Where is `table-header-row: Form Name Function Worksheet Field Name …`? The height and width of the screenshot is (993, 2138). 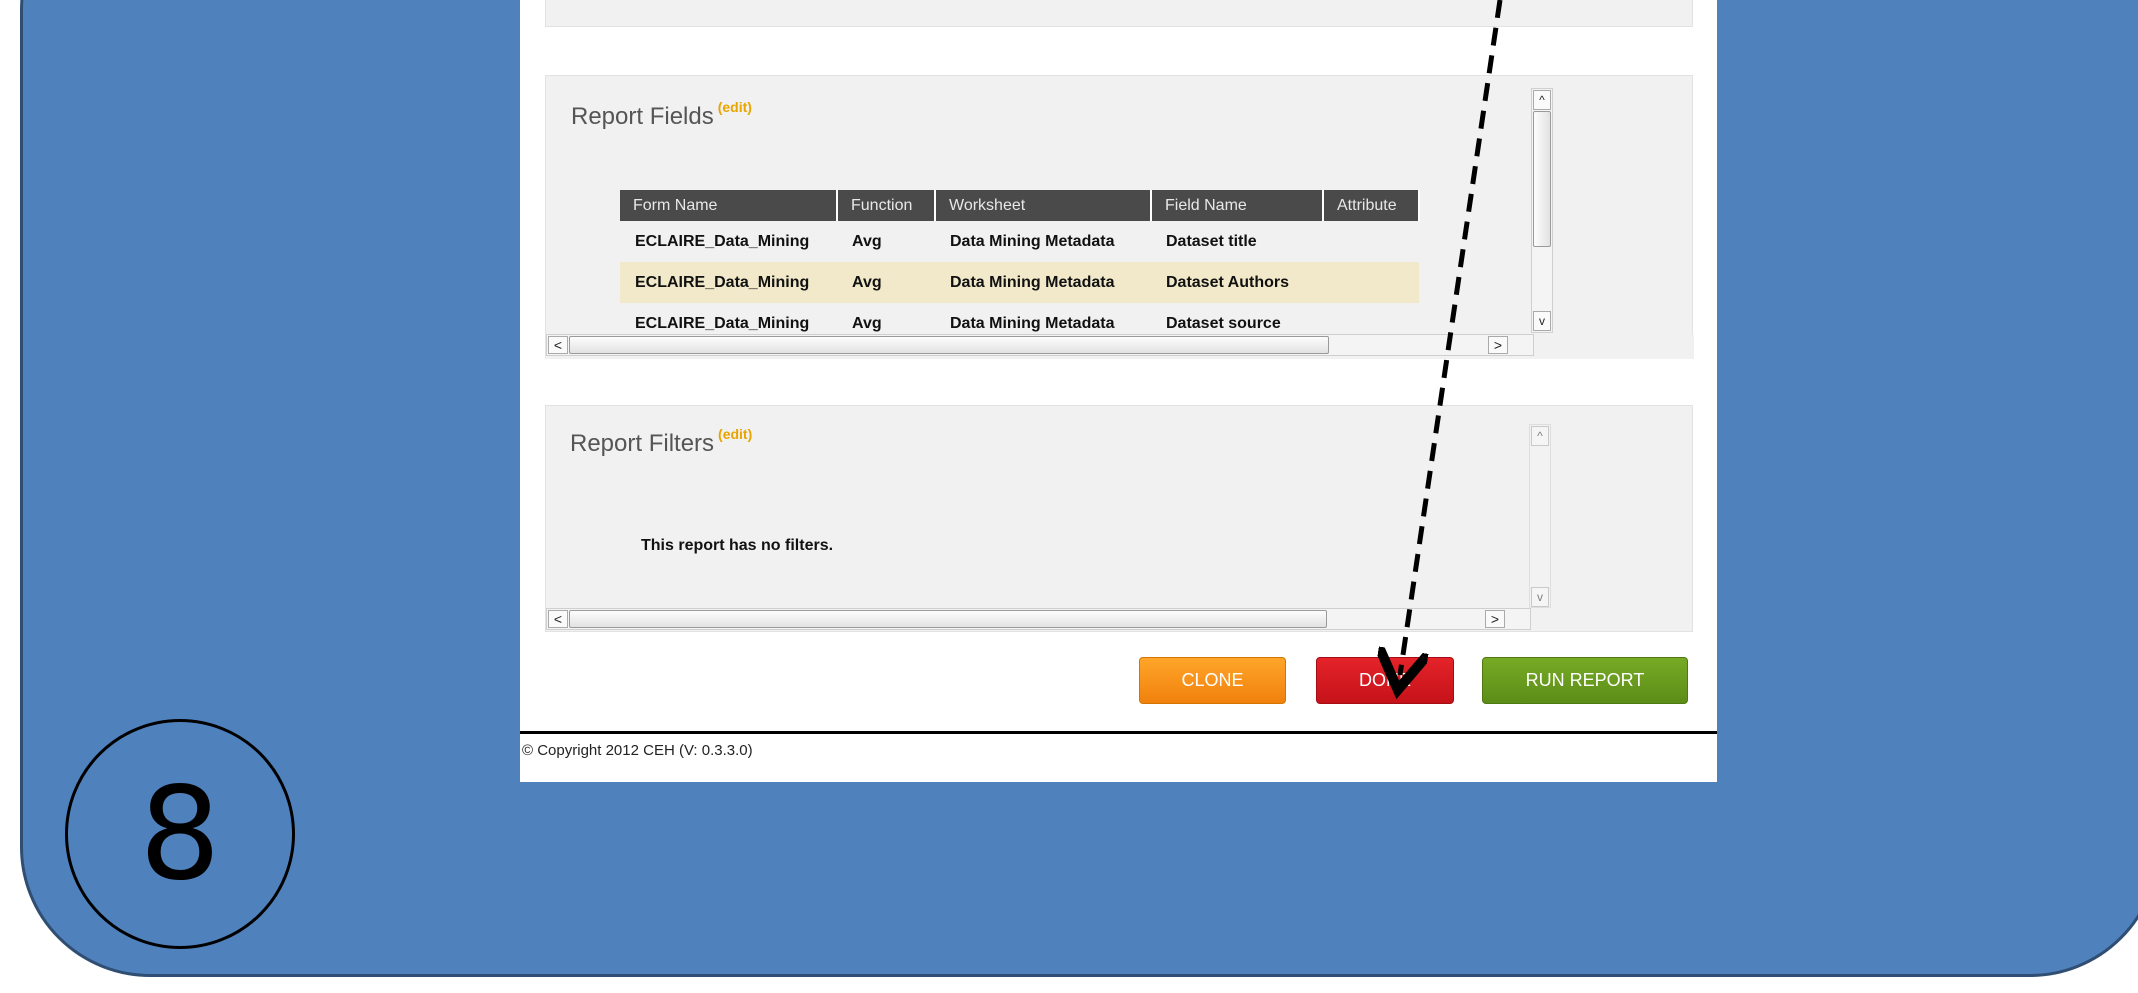
table-header-row: Form Name Function Worksheet Field Name … is located at coordinates (1020, 205).